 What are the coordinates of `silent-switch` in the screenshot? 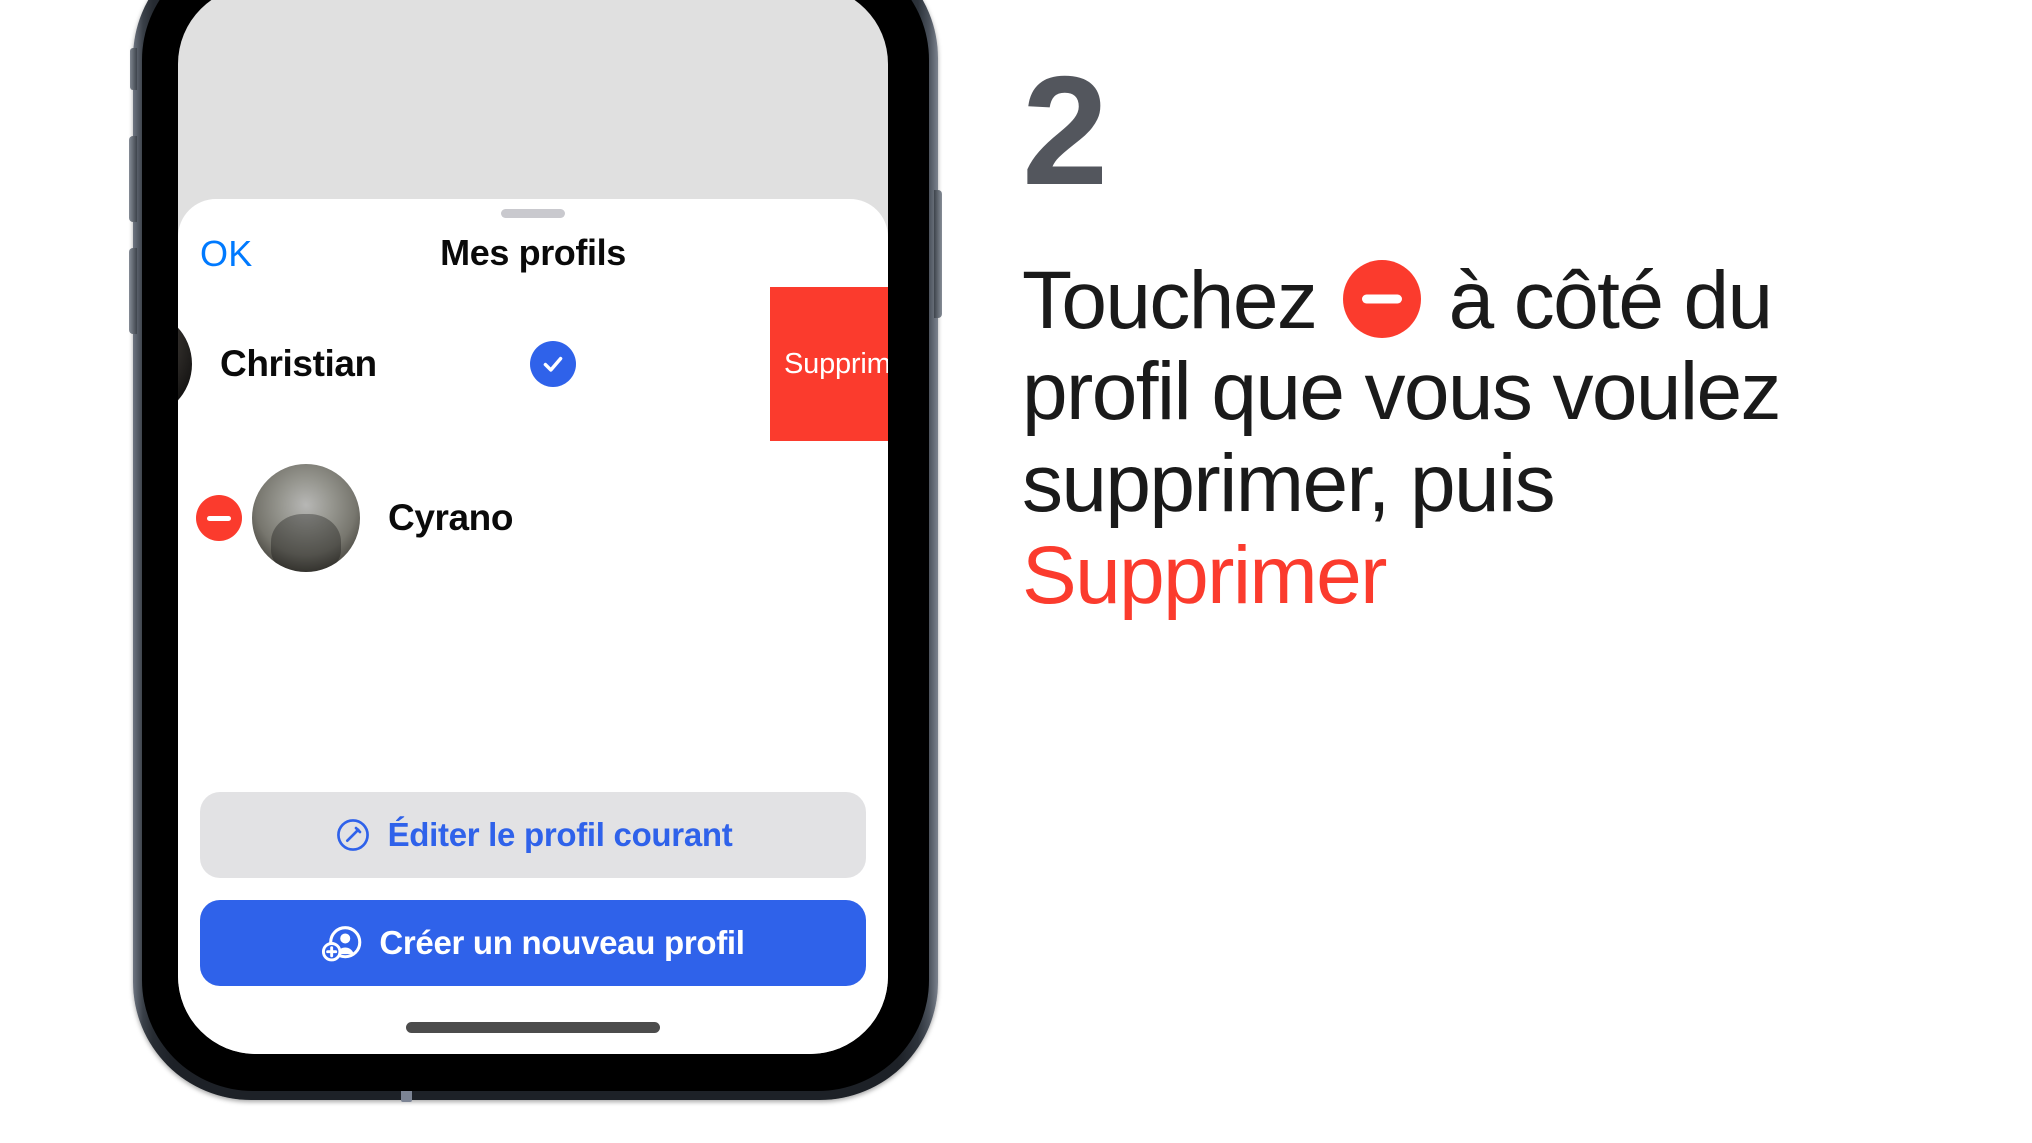 It's located at (133, 69).